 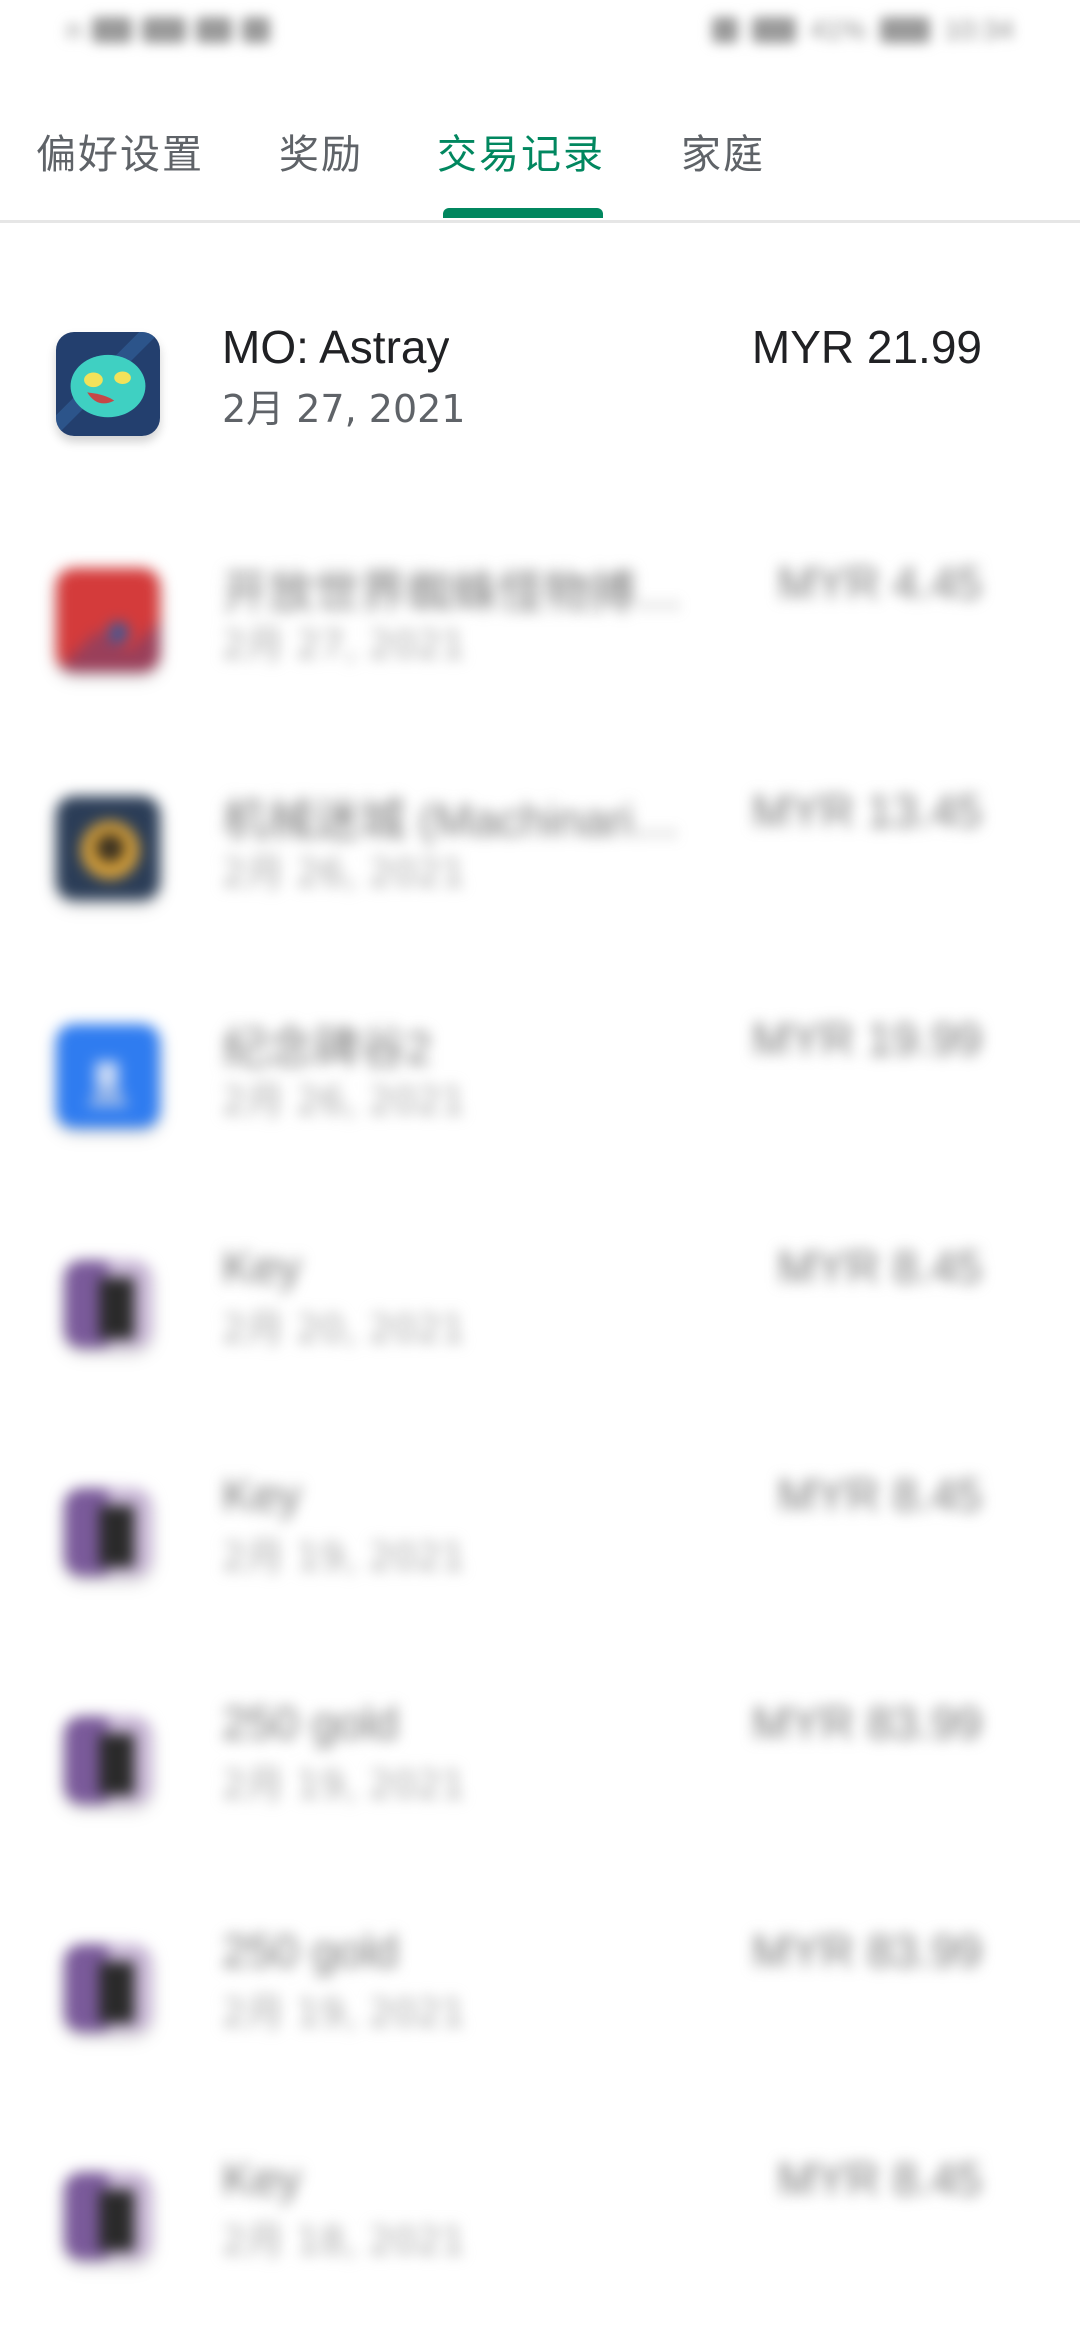 I want to click on active-tab-indicator, so click(x=523, y=213).